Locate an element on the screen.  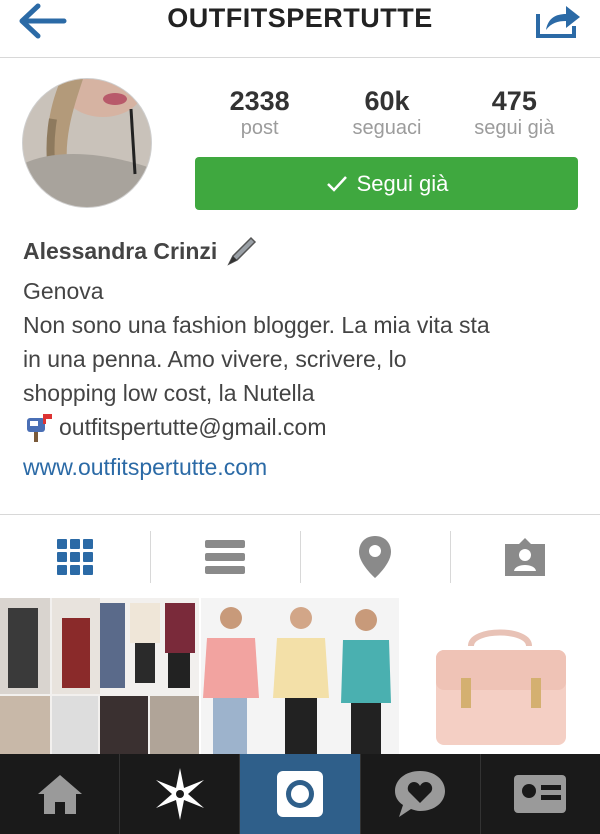
stat-following: 475 segui già is located at coordinates (514, 114).